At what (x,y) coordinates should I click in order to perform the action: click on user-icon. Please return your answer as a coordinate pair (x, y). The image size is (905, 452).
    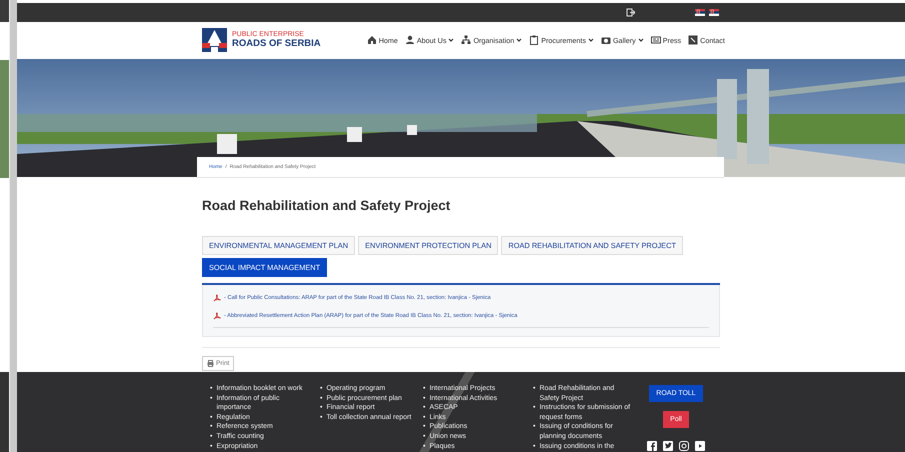
    Looking at the image, I should click on (409, 40).